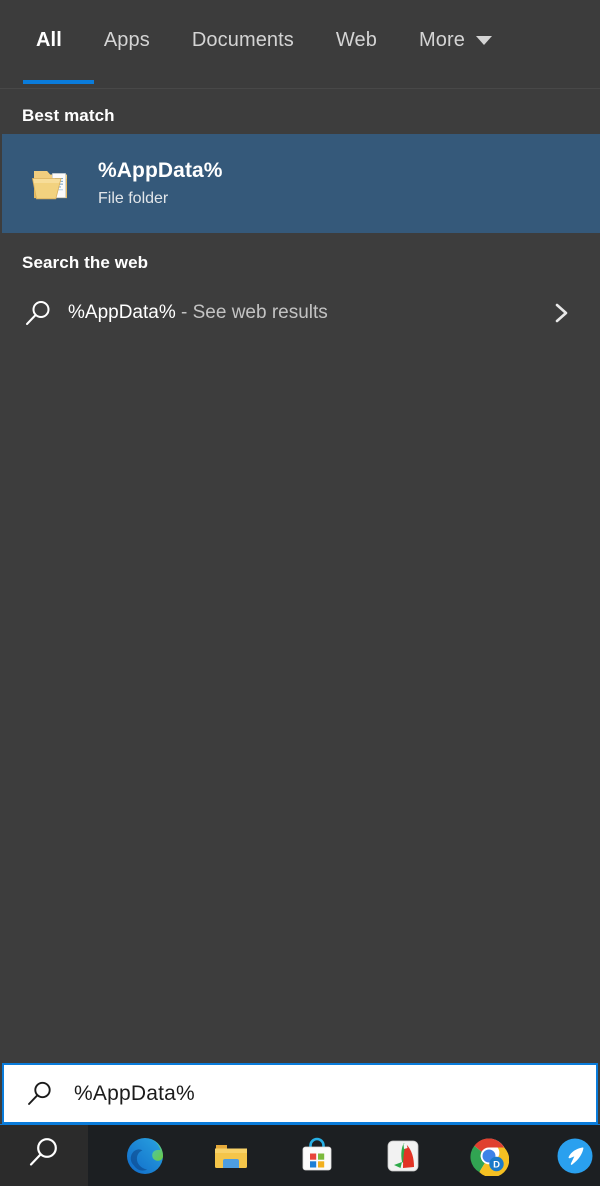 The height and width of the screenshot is (1186, 600). Describe the element at coordinates (85, 262) in the screenshot. I see `search-the-web-header: Search the web` at that location.